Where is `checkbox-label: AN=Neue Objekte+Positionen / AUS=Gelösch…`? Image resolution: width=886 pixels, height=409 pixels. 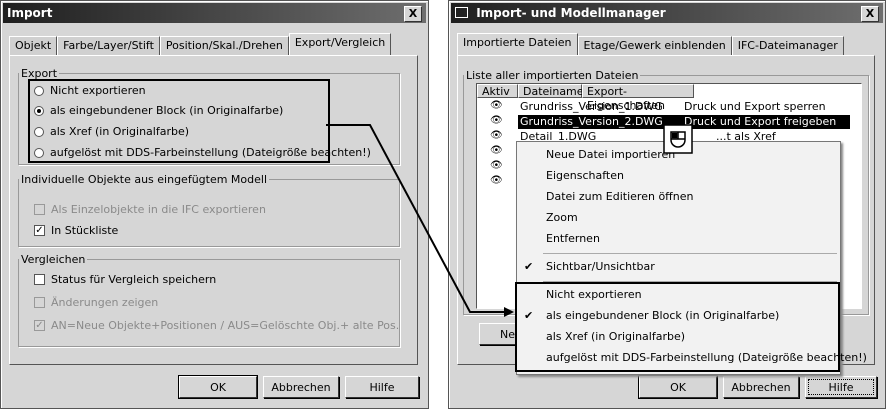
checkbox-label: AN=Neue Objekte+Positionen / AUS=Gelösch… is located at coordinates (225, 325).